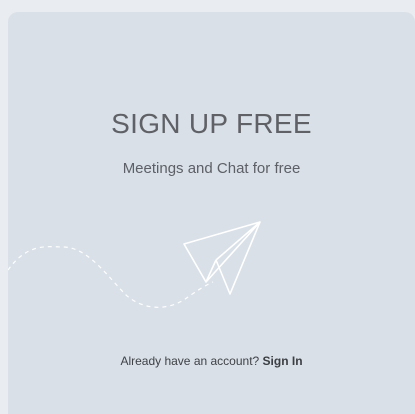 This screenshot has height=414, width=415. I want to click on paper-plane-icon, so click(222, 258).